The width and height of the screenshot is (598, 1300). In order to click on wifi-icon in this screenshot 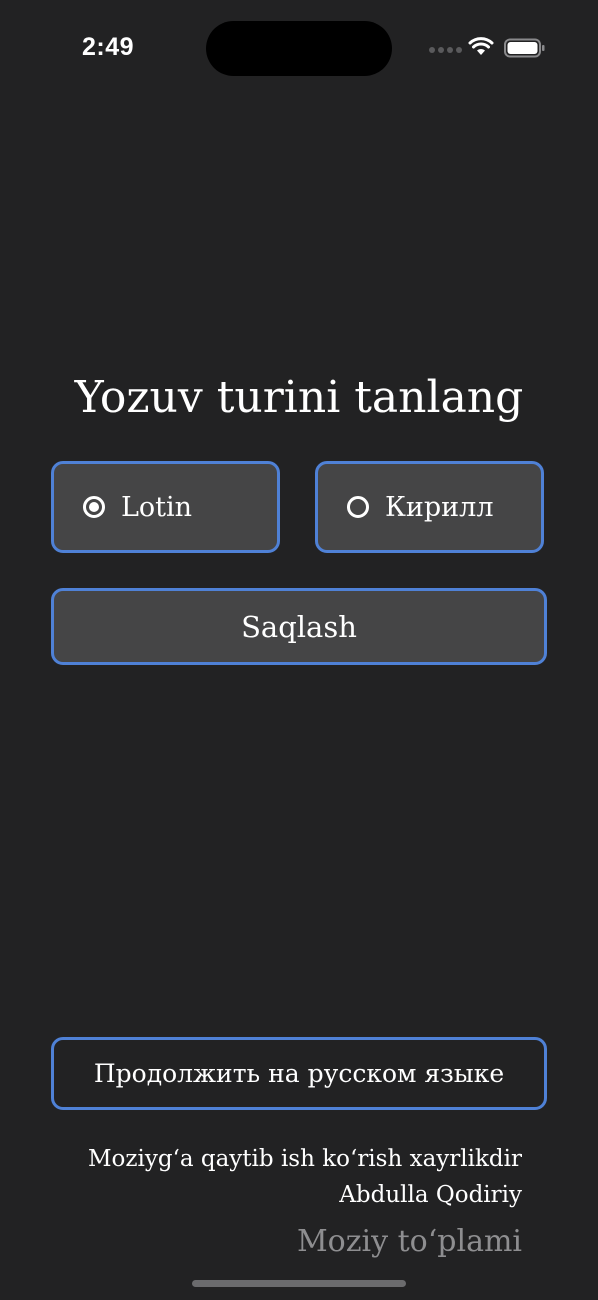, I will do `click(481, 46)`.